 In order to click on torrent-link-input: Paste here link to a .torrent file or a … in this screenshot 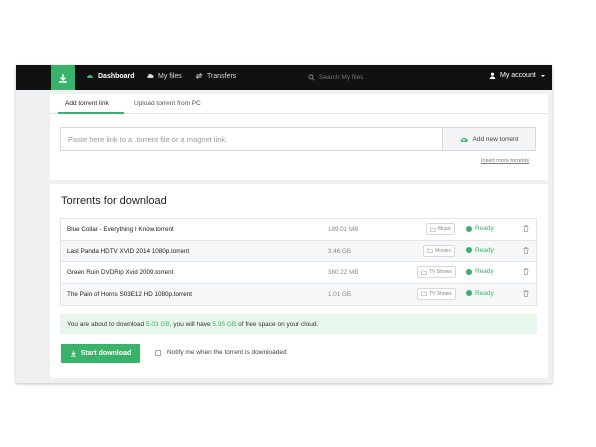, I will do `click(251, 139)`.